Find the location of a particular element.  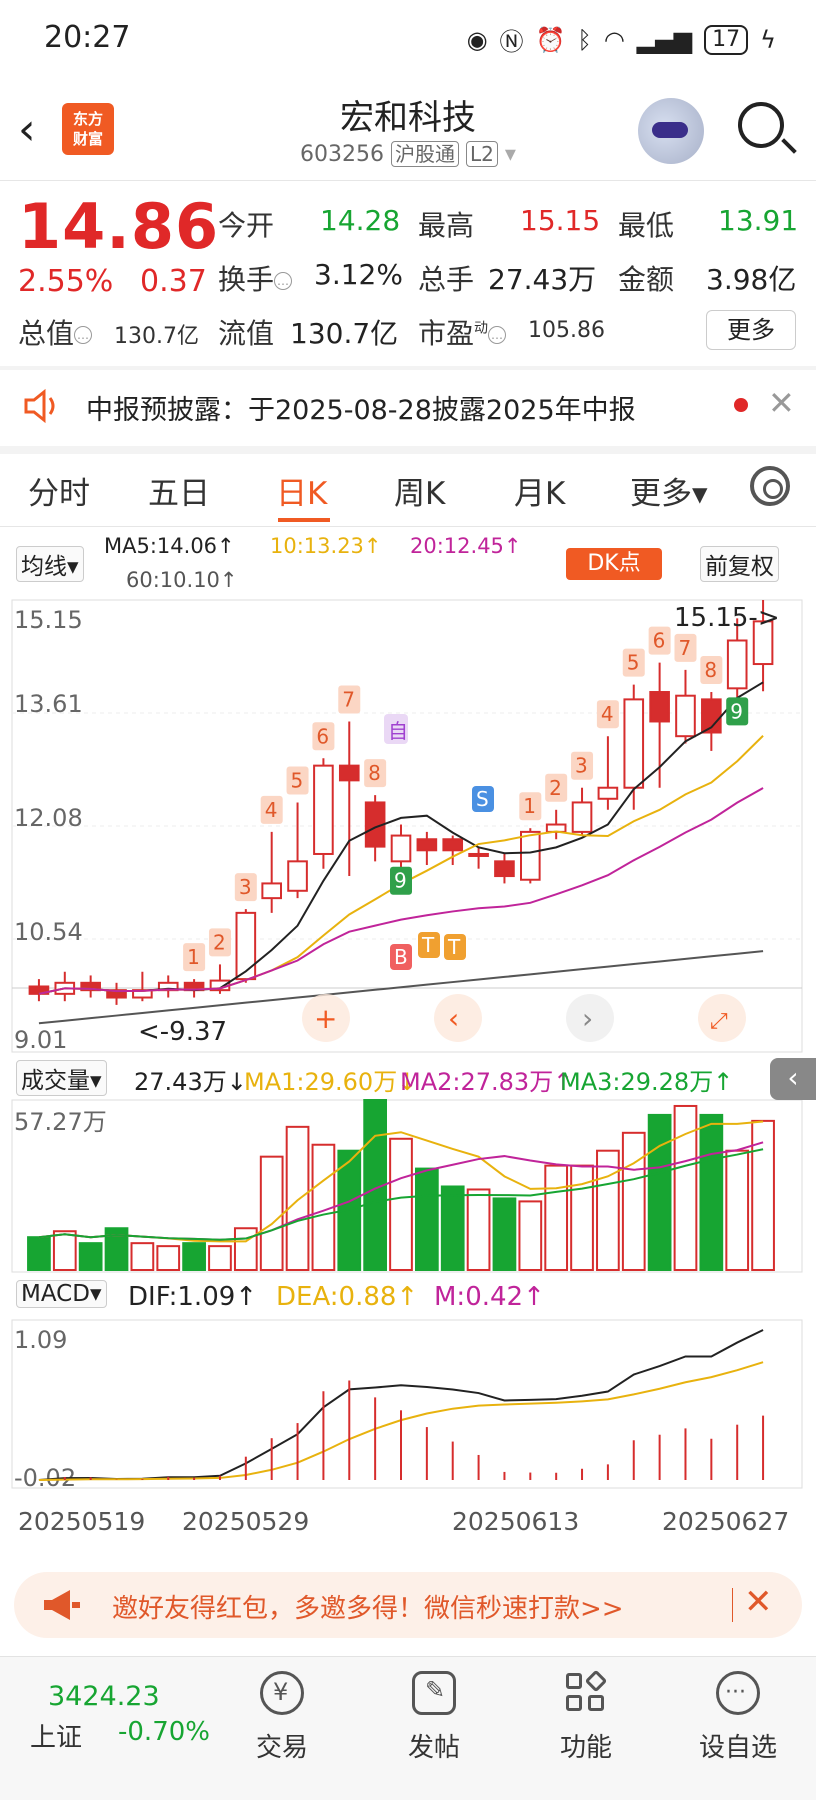

volume-y-label: 57.27万 is located at coordinates (60, 1122).